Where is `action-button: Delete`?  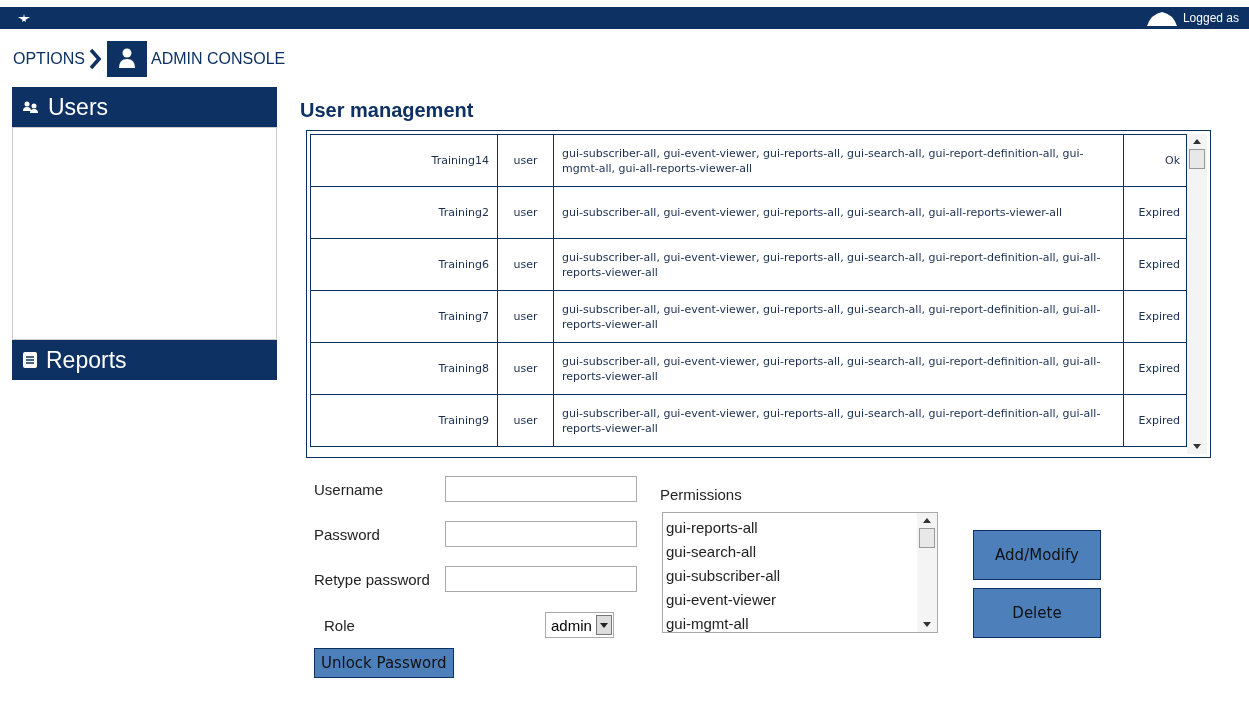
action-button: Delete is located at coordinates (1037, 613).